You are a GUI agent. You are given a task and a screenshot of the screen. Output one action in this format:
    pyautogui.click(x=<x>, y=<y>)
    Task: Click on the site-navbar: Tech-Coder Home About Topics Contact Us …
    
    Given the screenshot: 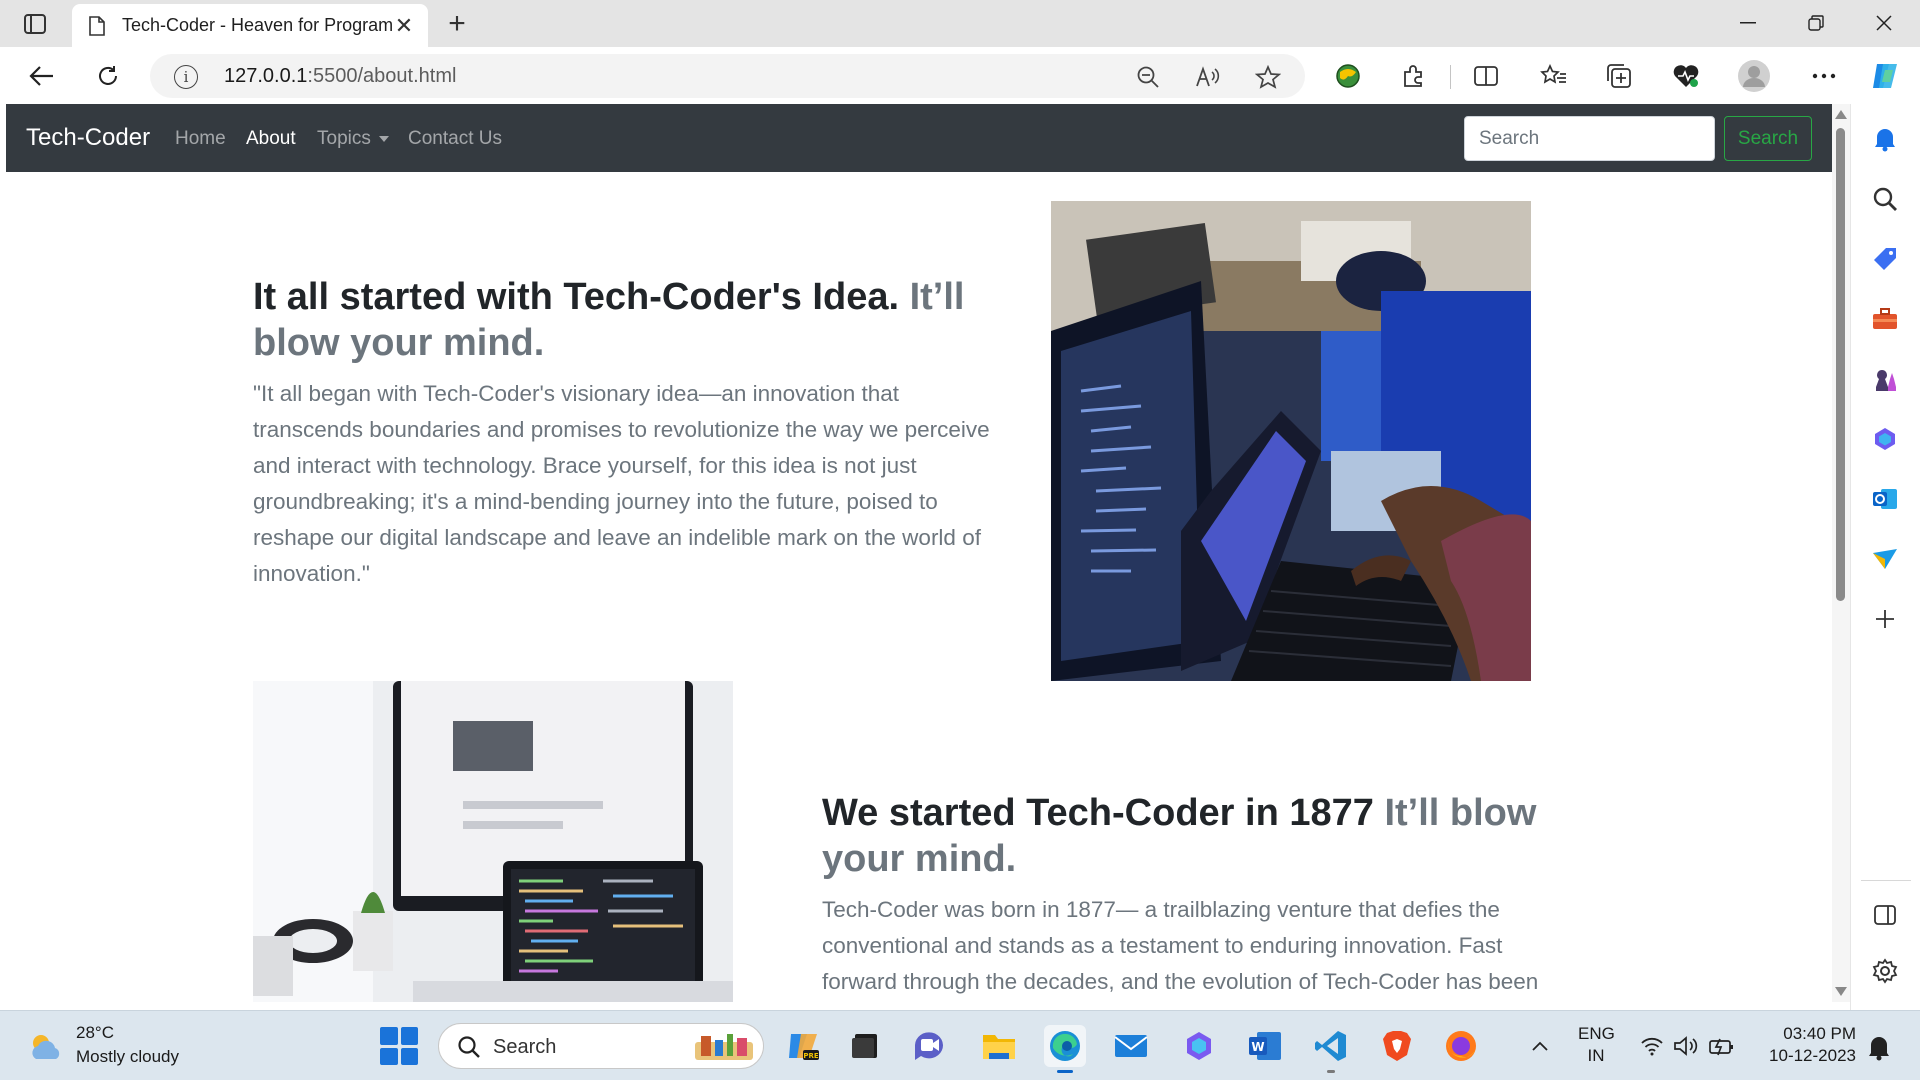 What is the action you would take?
    pyautogui.click(x=919, y=138)
    